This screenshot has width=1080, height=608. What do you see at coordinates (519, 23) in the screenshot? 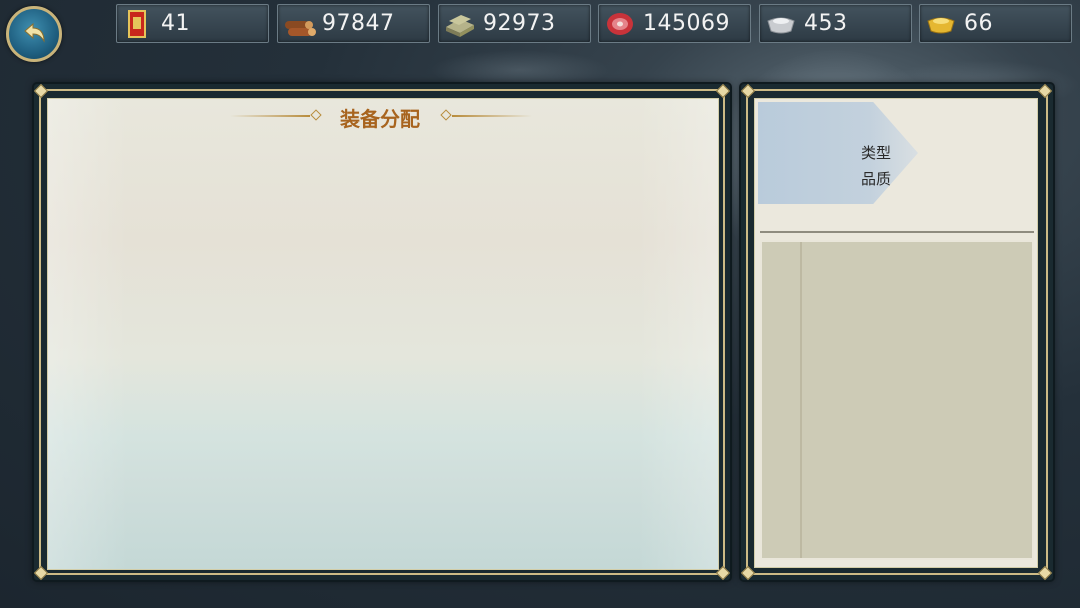
I see `resource-value: 92973` at bounding box center [519, 23].